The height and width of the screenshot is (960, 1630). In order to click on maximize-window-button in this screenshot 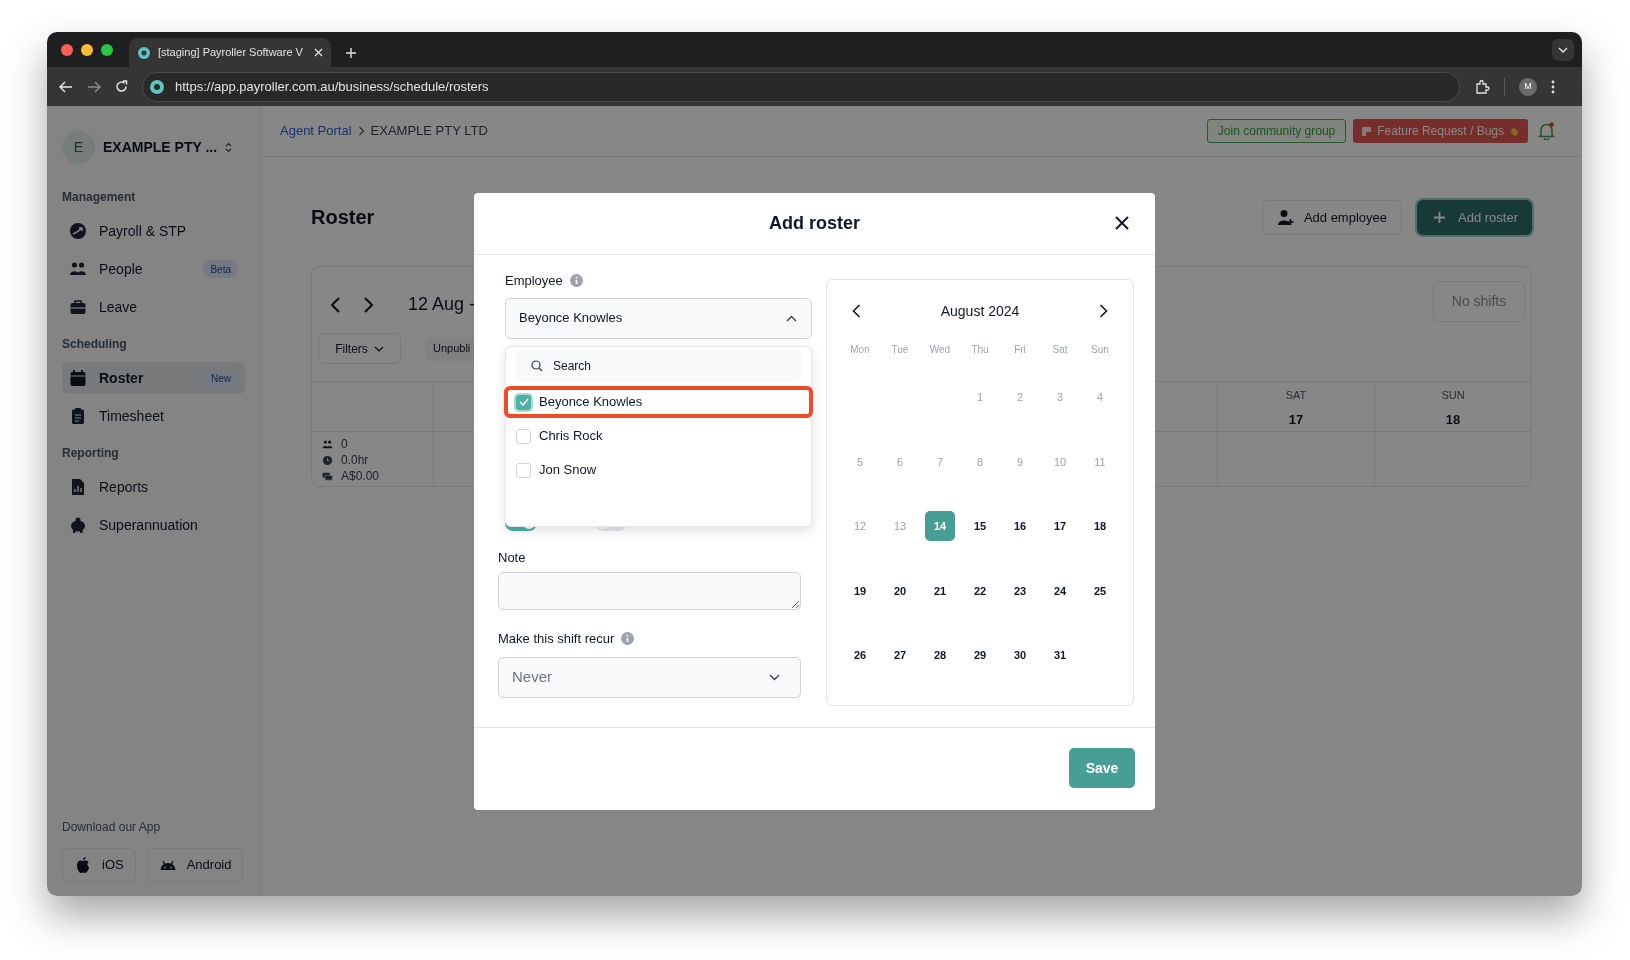, I will do `click(107, 49)`.